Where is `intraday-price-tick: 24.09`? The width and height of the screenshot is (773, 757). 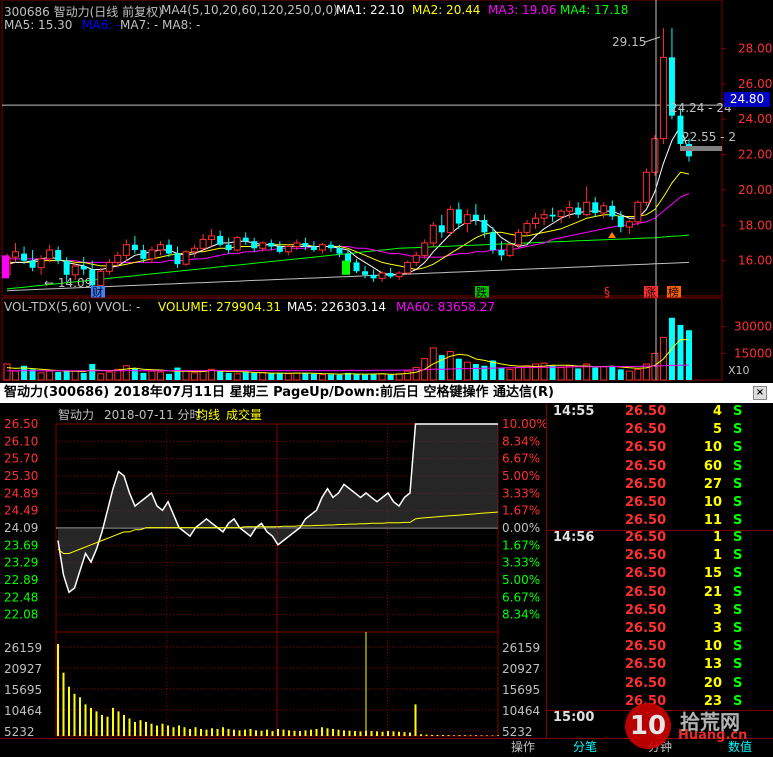 intraday-price-tick: 24.09 is located at coordinates (21, 528).